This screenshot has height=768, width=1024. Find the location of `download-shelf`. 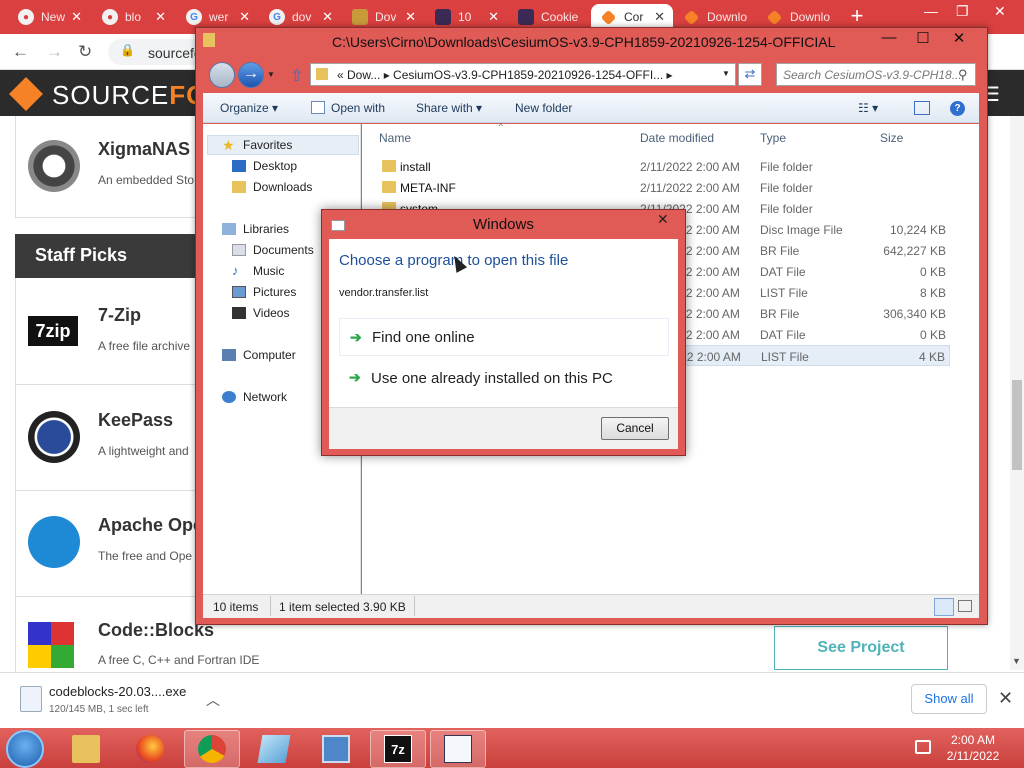

download-shelf is located at coordinates (512, 700).